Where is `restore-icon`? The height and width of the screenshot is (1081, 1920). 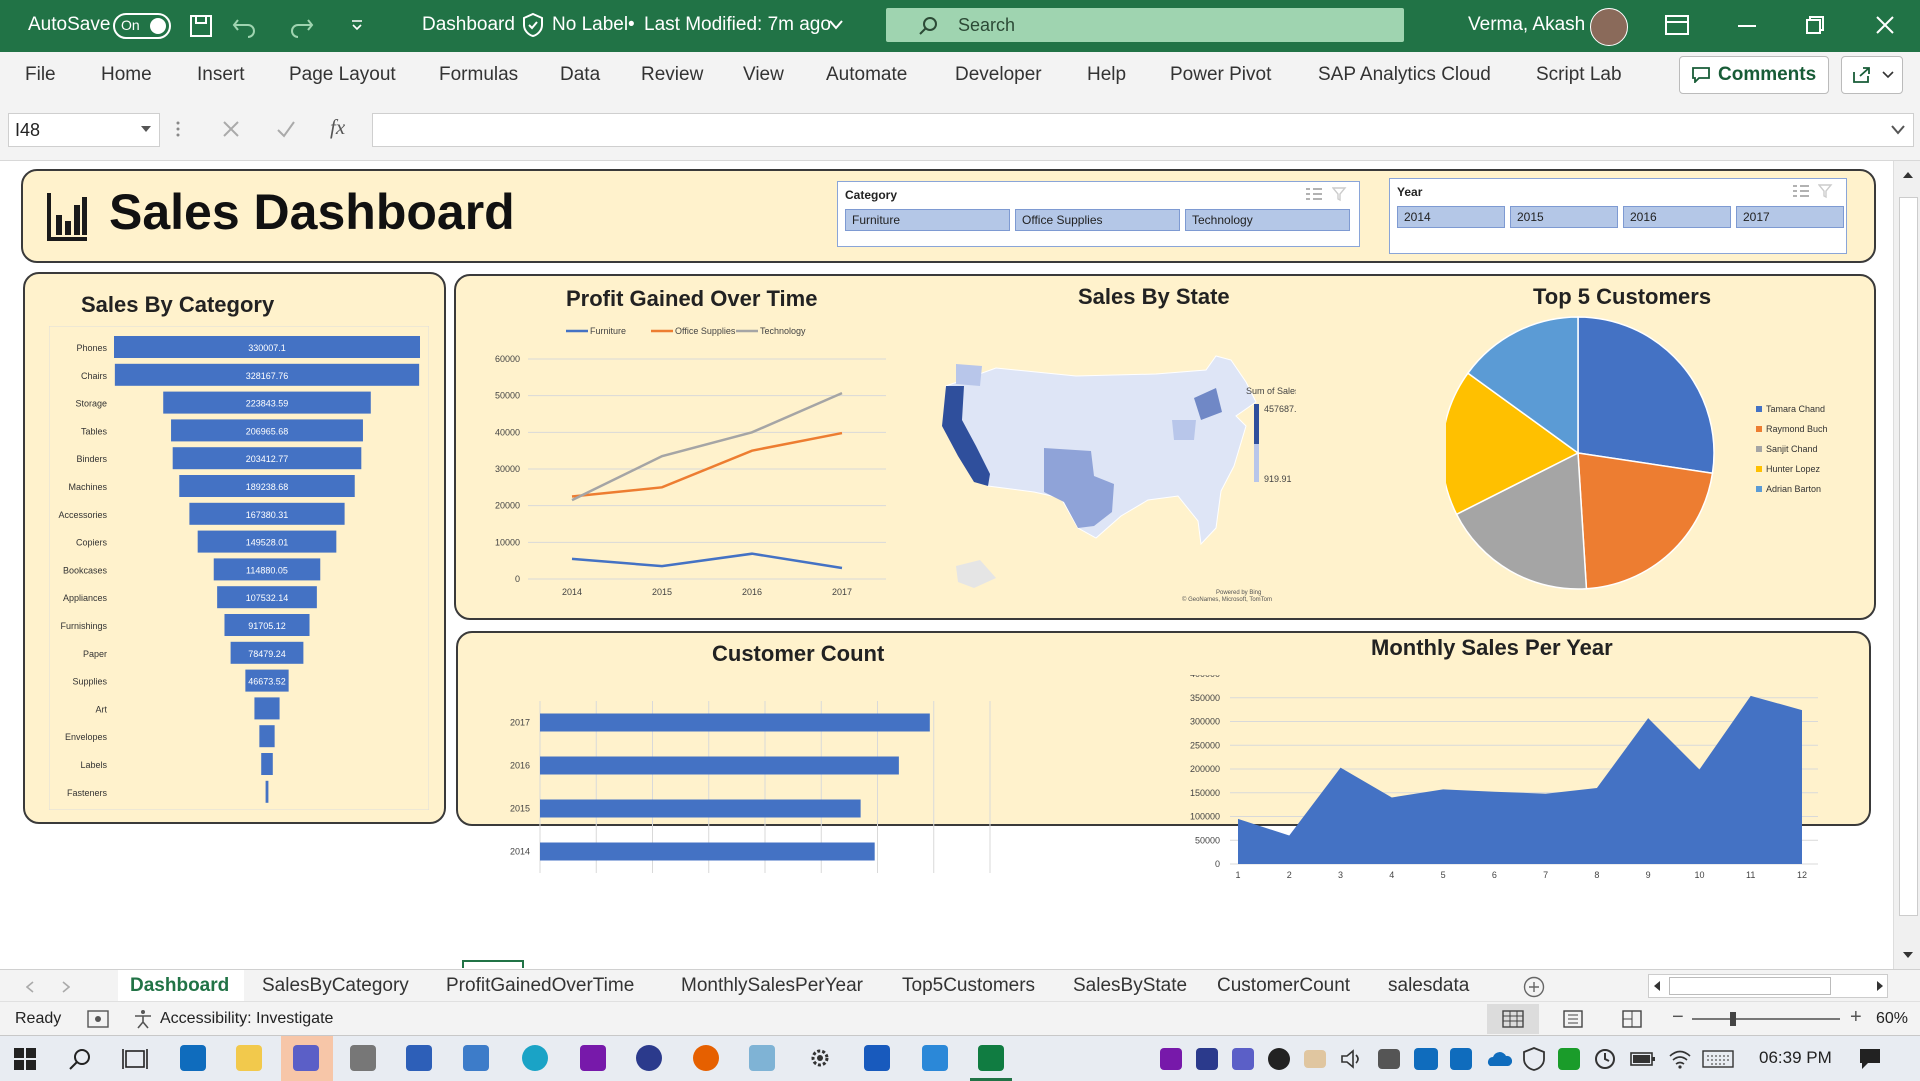 restore-icon is located at coordinates (1815, 25).